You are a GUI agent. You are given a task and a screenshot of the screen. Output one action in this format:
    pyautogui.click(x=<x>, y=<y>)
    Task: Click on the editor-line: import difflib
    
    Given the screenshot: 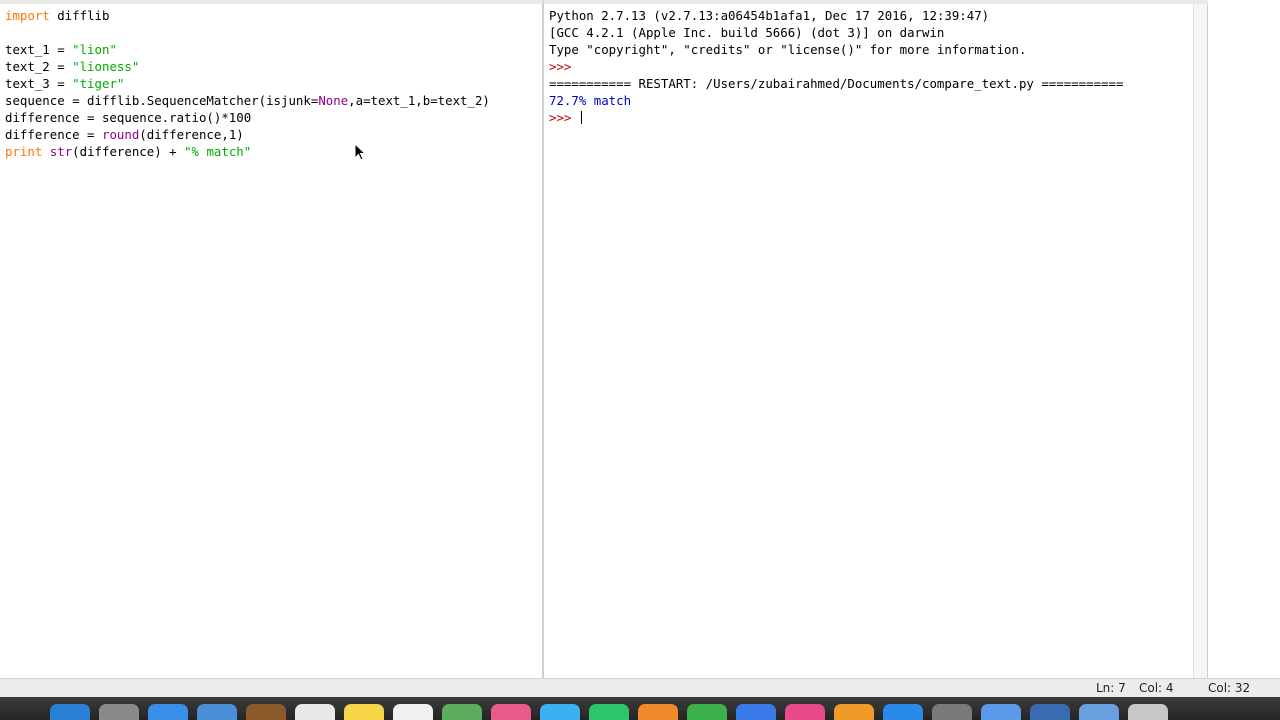 What is the action you would take?
    pyautogui.click(x=247, y=15)
    